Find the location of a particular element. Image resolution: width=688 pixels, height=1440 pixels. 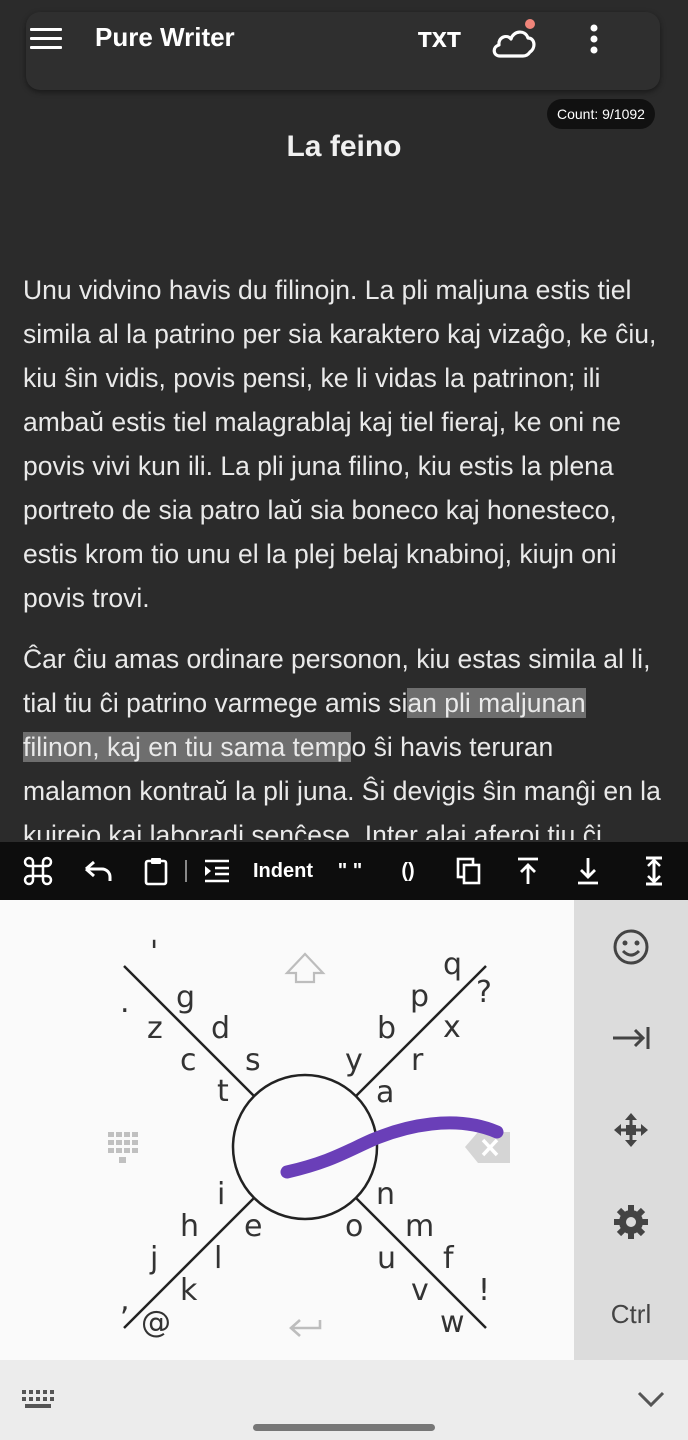

text-cursor-icon is located at coordinates (654, 871).